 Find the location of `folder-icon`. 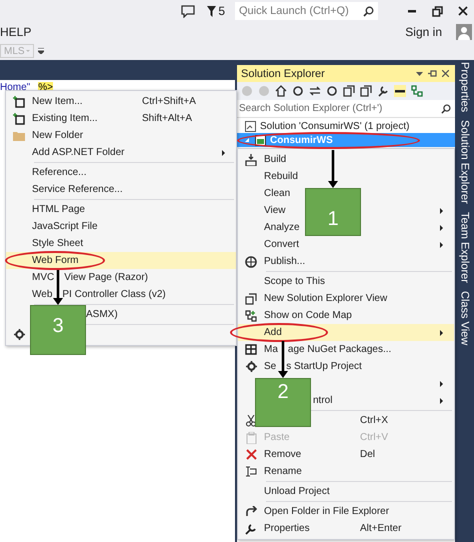

folder-icon is located at coordinates (19, 135).